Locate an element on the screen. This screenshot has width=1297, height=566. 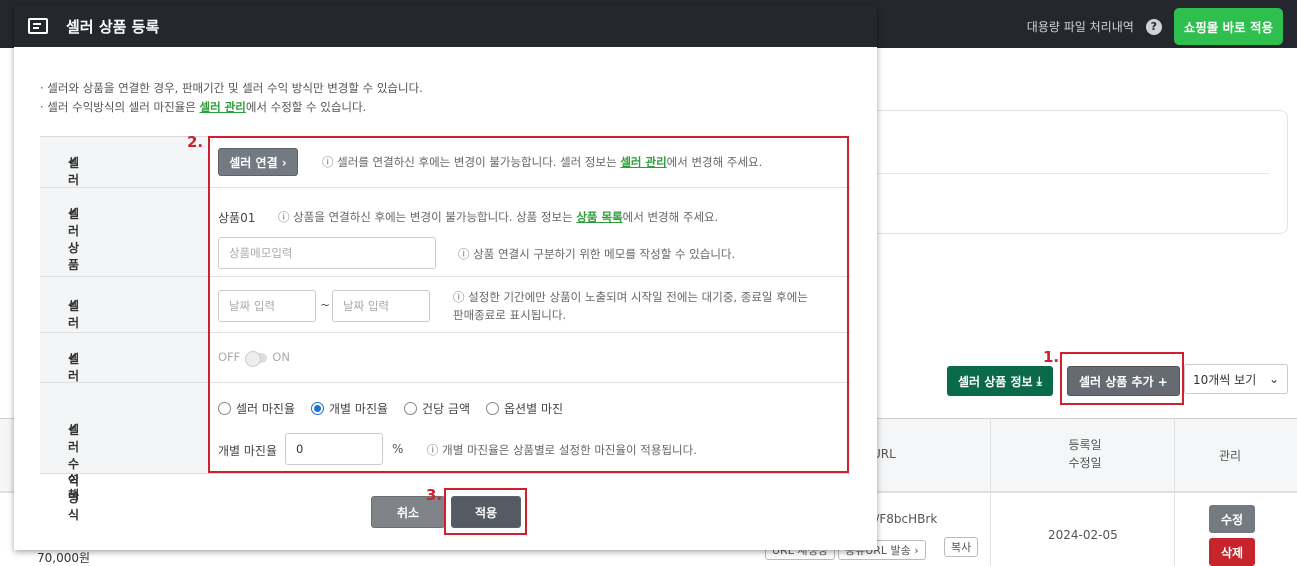
page-size-select: 10개씩 보기 ⌄ is located at coordinates (1236, 379).